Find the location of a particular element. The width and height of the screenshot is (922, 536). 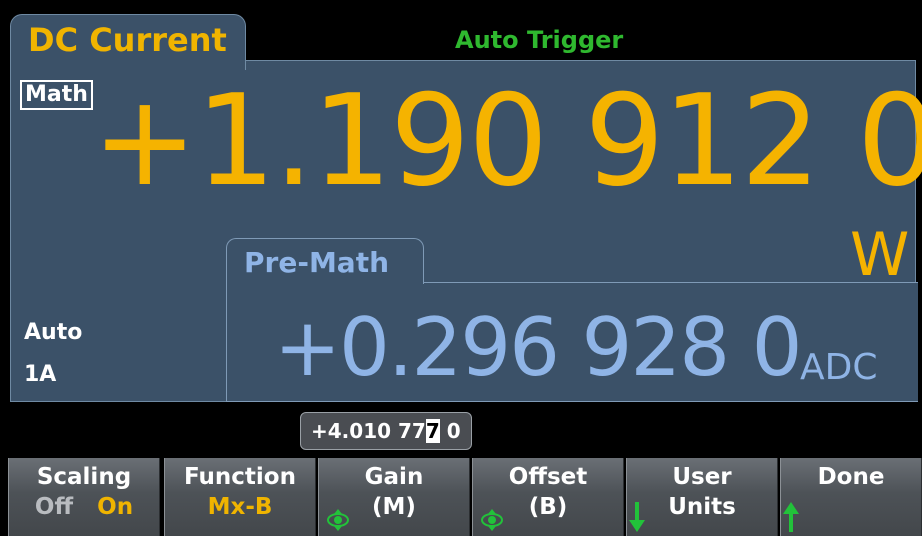

softkey-label: Done is located at coordinates (851, 477).